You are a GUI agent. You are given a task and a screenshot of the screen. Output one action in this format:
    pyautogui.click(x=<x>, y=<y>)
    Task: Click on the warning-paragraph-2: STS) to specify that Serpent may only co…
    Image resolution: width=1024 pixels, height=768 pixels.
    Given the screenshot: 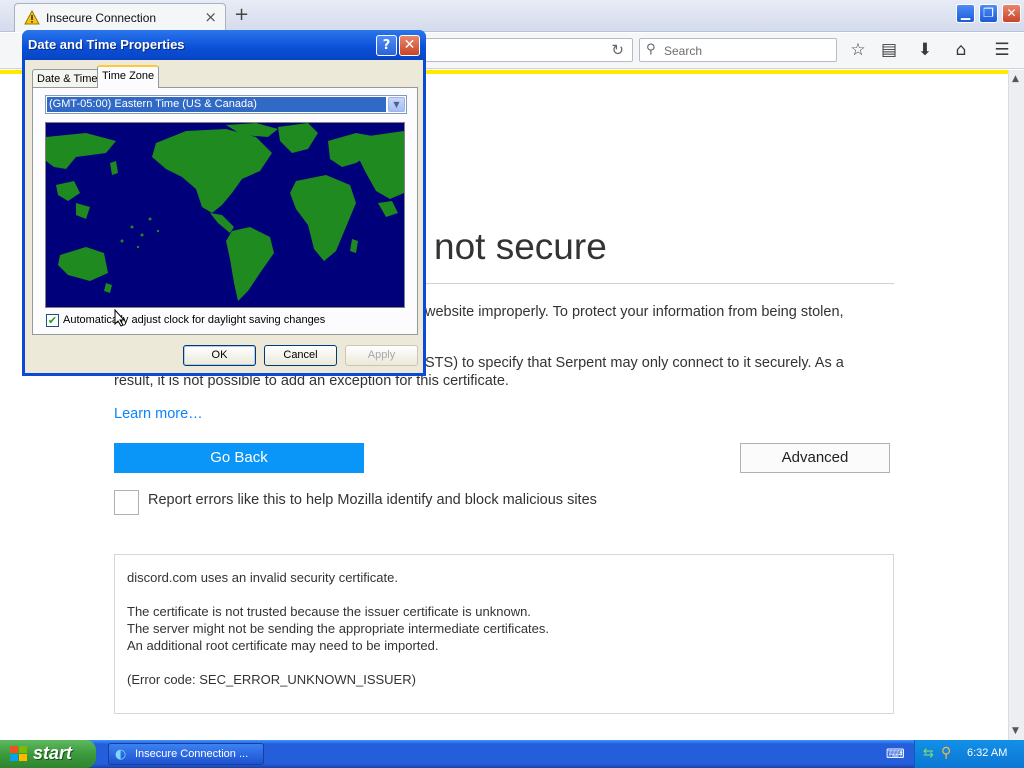 What is the action you would take?
    pyautogui.click(x=634, y=363)
    